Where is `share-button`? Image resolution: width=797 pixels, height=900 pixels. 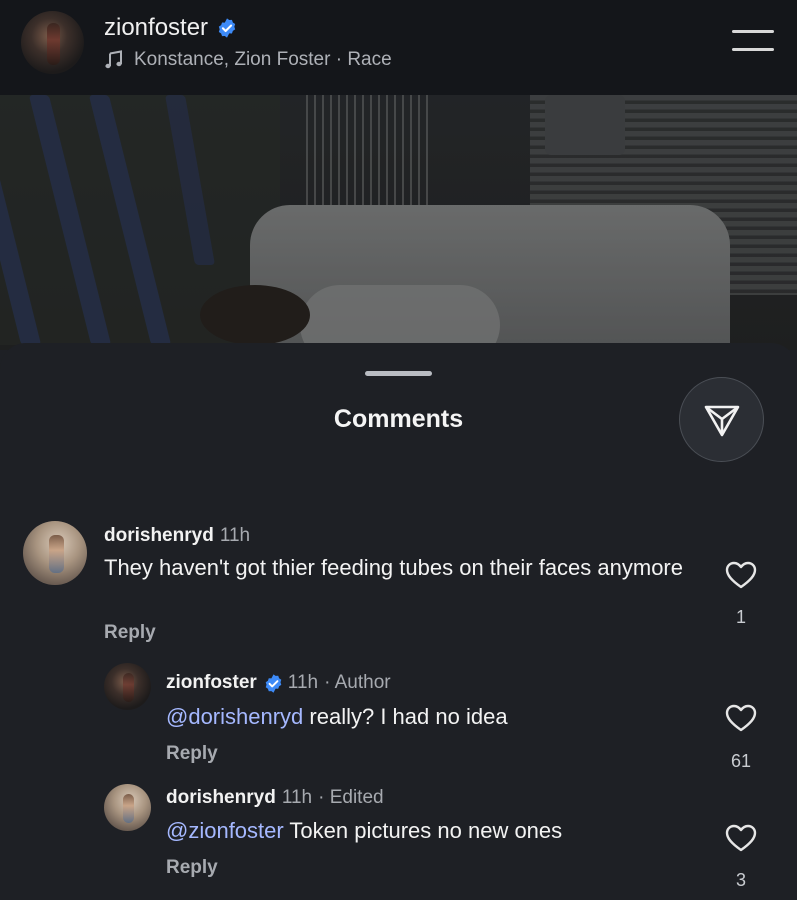 share-button is located at coordinates (721, 419).